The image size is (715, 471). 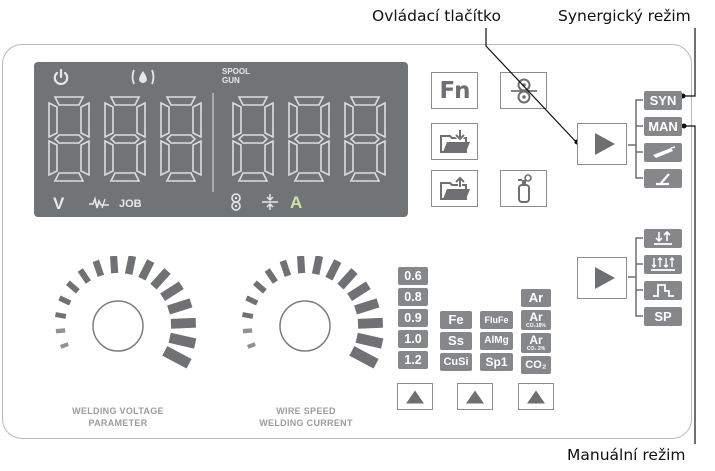 What do you see at coordinates (118, 417) in the screenshot?
I see `voltage-knob-label: WELDING VOLTAGE PARAMETER` at bounding box center [118, 417].